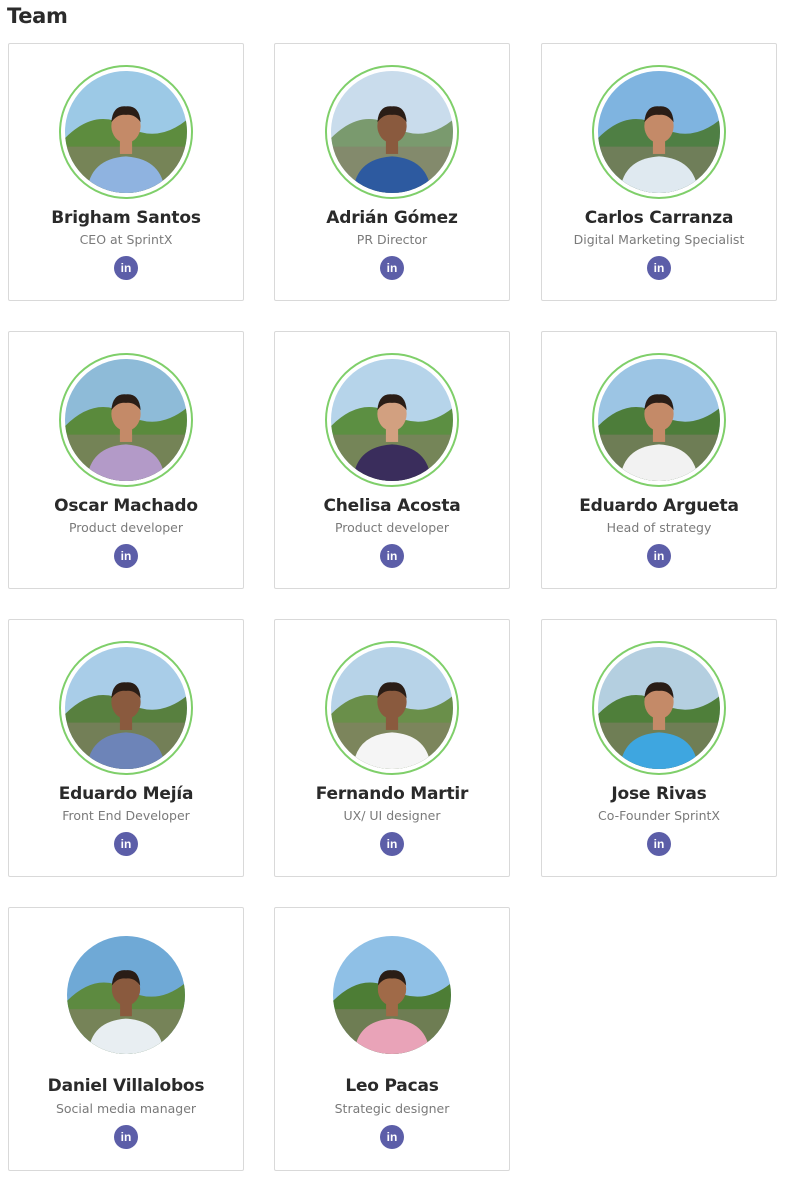 The height and width of the screenshot is (1177, 785). I want to click on team-card: Chelisa Acosta Product developer in, so click(392, 460).